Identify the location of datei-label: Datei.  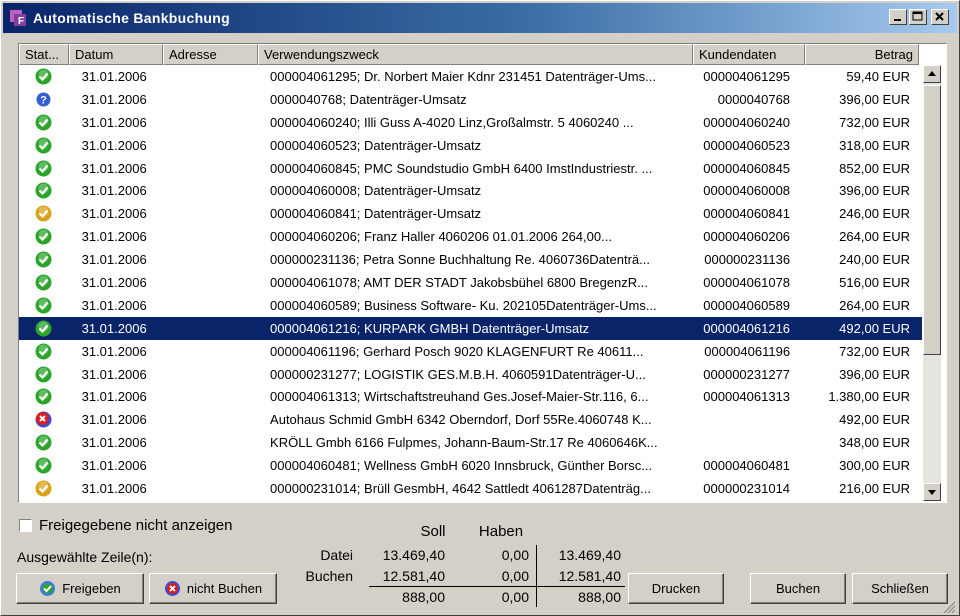
(336, 555).